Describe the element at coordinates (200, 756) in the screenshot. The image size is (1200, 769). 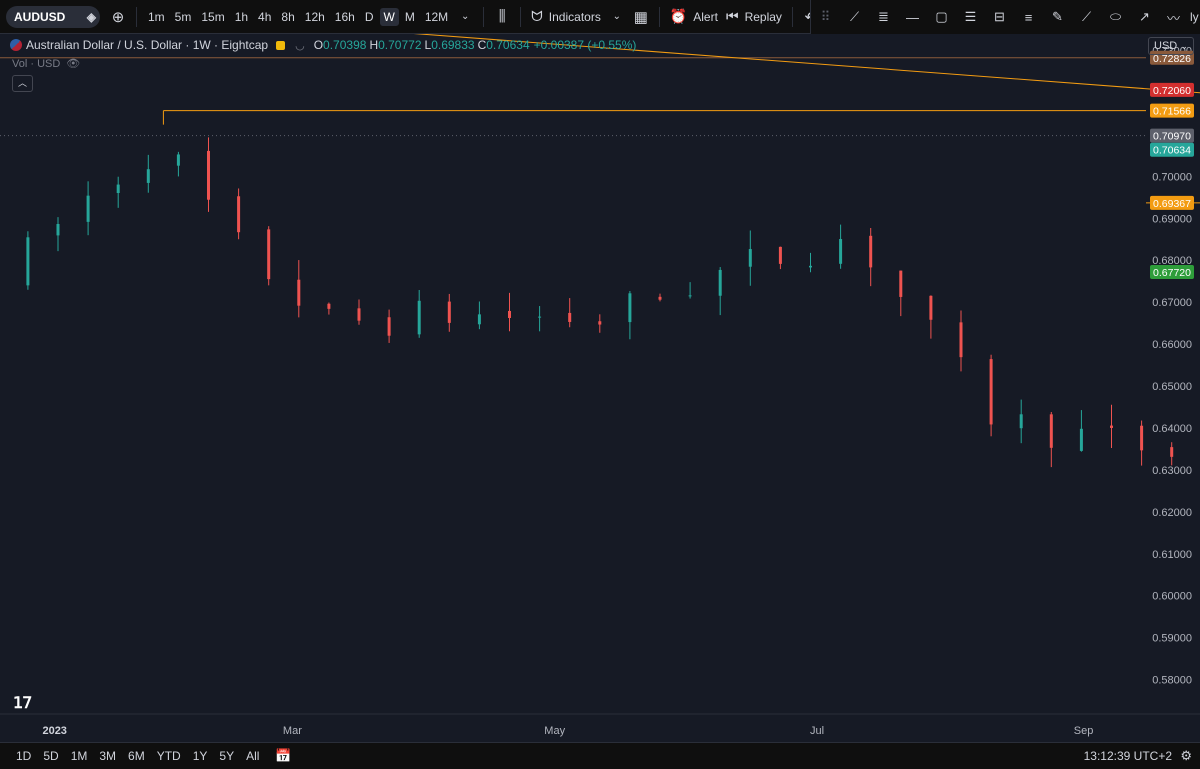
I see `range-1y: 1Y` at that location.